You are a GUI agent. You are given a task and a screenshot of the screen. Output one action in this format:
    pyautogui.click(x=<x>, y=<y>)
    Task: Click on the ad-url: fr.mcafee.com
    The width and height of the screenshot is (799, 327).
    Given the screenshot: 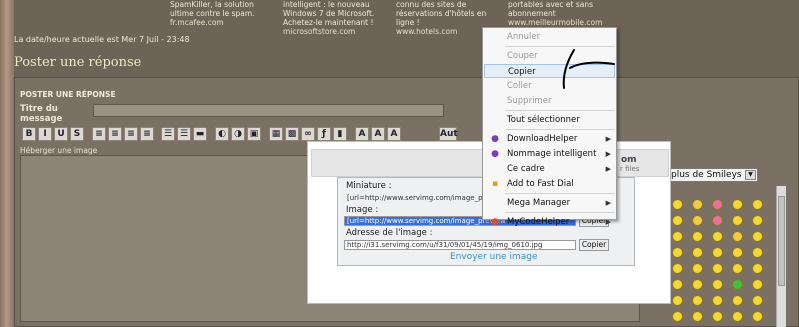 What is the action you would take?
    pyautogui.click(x=220, y=22)
    